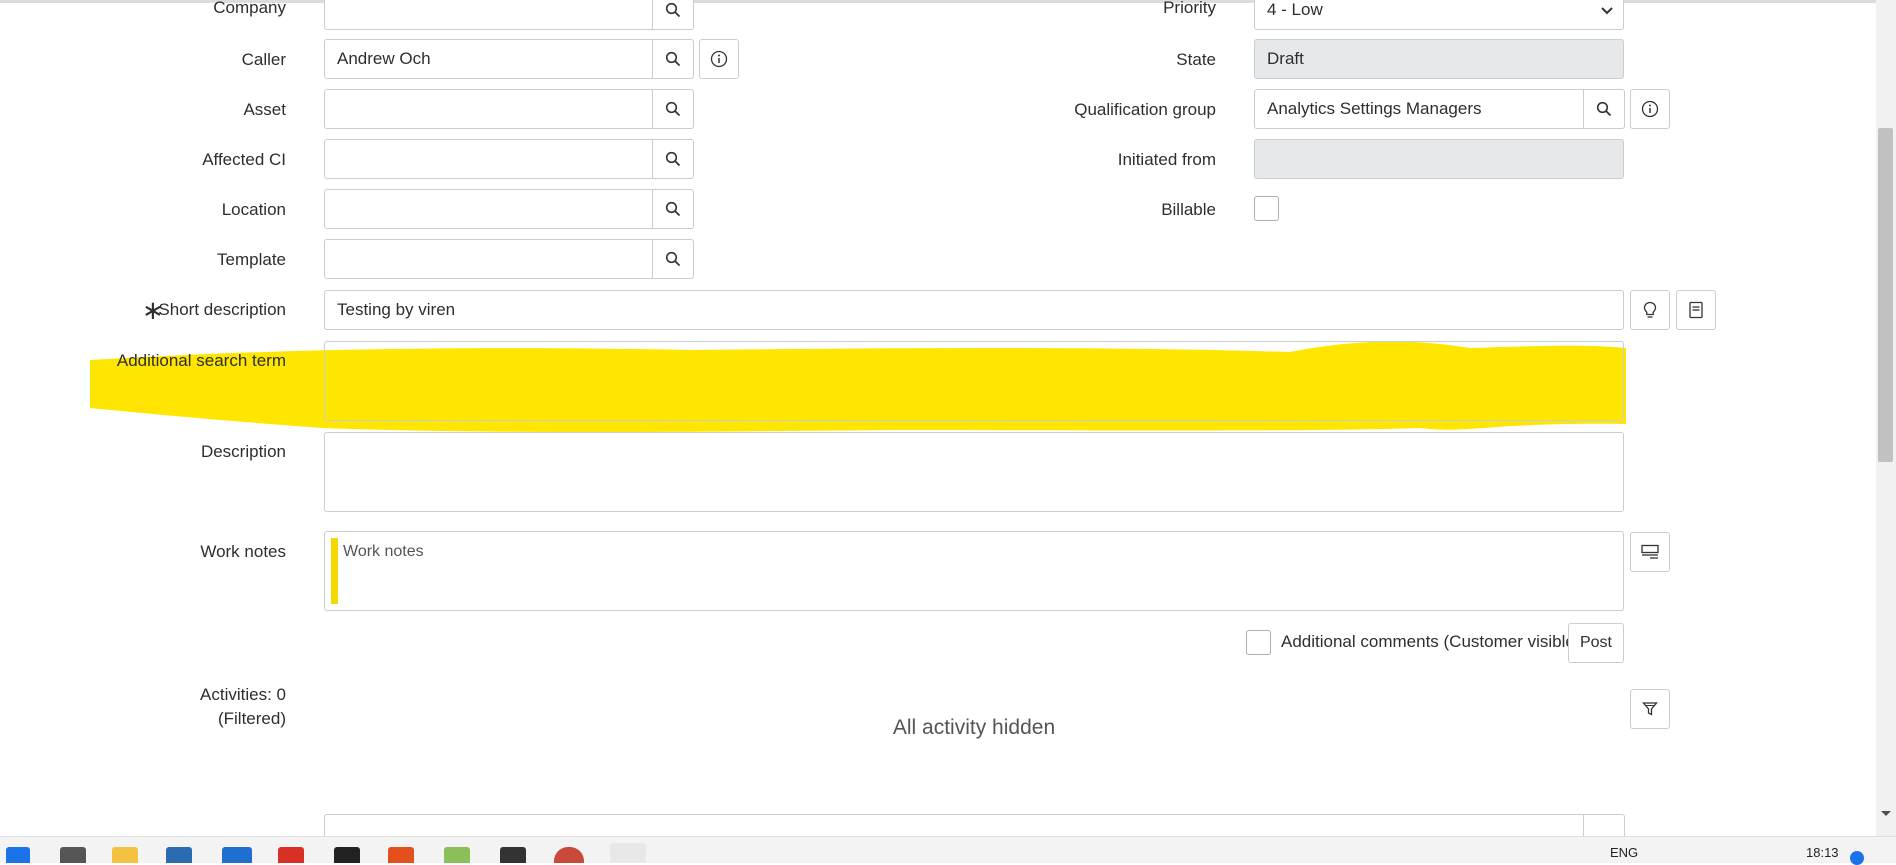 The image size is (1896, 865). What do you see at coordinates (974, 571) in the screenshot?
I see `work-notes-textarea: Work notes` at bounding box center [974, 571].